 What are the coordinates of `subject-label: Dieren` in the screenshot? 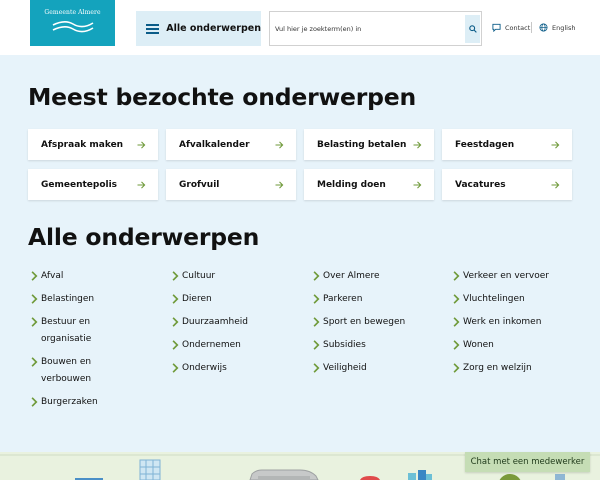 It's located at (197, 299).